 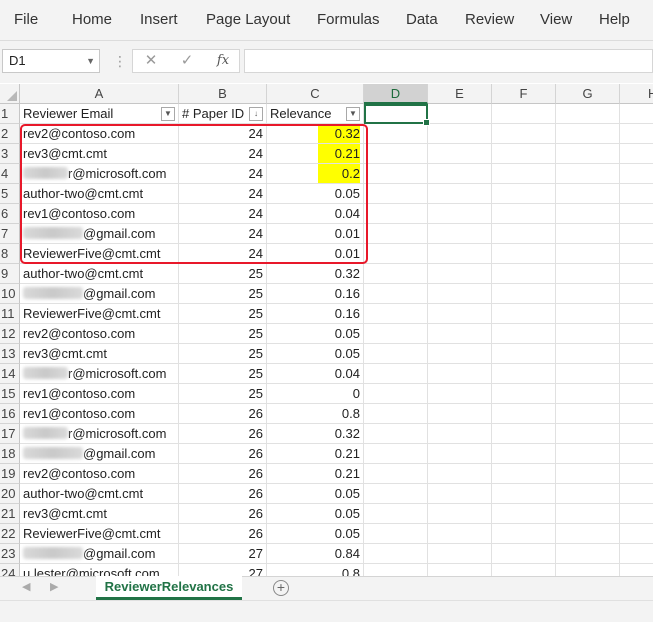 What do you see at coordinates (99, 494) in the screenshot?
I see `cell-reviewer-email: author-two@cmt.cmt` at bounding box center [99, 494].